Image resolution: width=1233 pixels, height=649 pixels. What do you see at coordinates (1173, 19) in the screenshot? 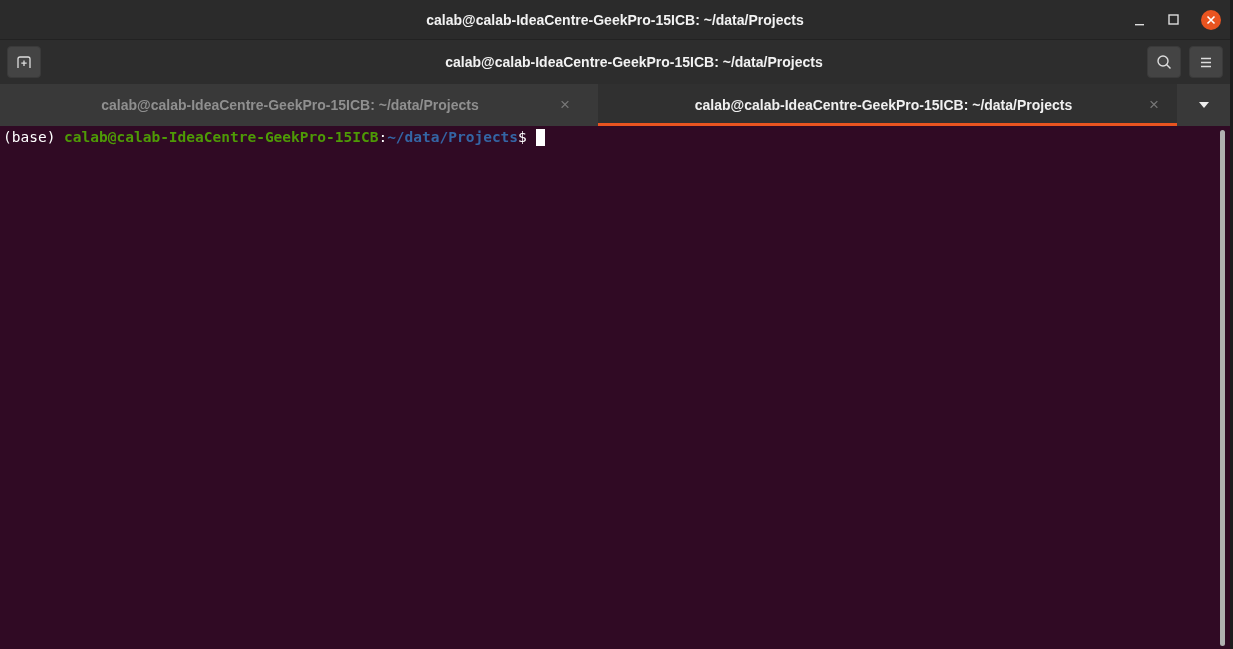
I see `maximize-icon` at bounding box center [1173, 19].